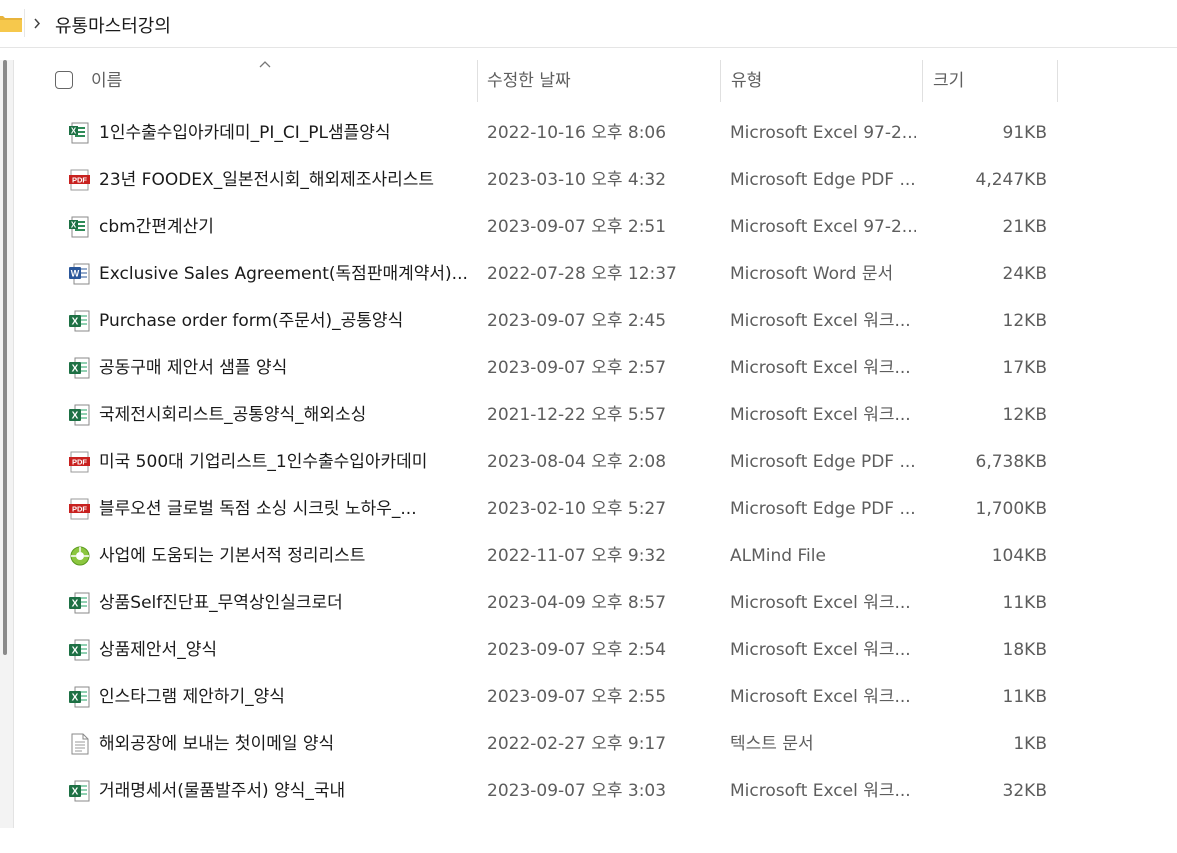 This screenshot has height=853, width=1177. I want to click on file-name: 국제전시회리스트_공통양식_해외소싱, so click(233, 415).